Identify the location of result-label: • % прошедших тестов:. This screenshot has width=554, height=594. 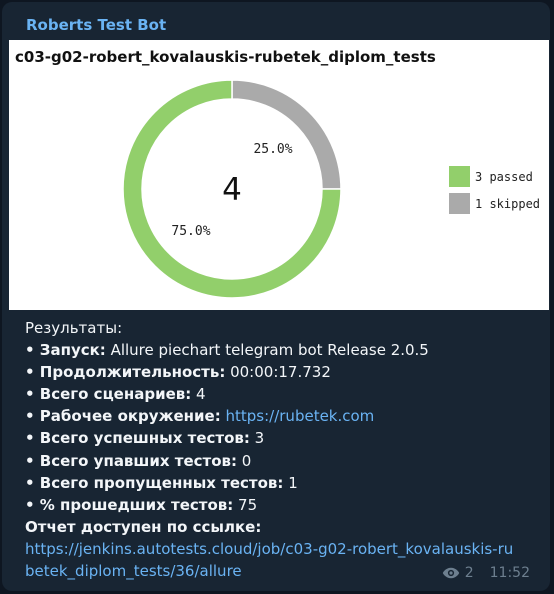
(129, 504).